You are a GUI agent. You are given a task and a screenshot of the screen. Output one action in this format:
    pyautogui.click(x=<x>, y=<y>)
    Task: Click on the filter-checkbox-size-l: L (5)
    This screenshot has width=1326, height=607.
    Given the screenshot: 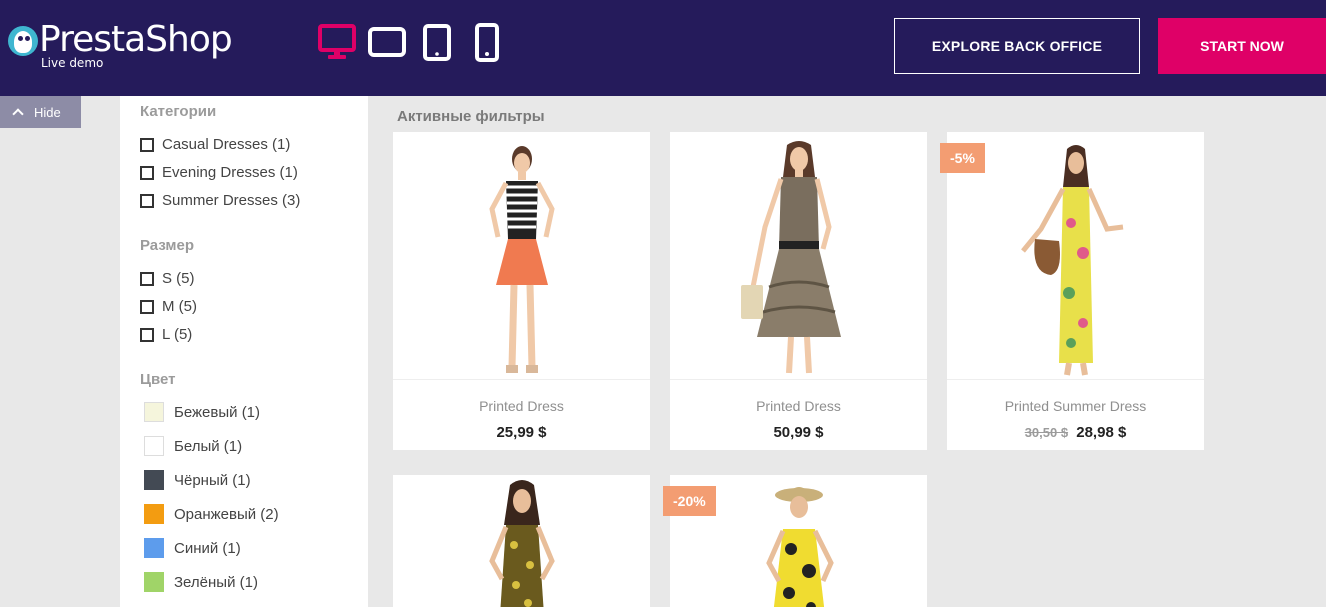 What is the action you would take?
    pyautogui.click(x=166, y=334)
    